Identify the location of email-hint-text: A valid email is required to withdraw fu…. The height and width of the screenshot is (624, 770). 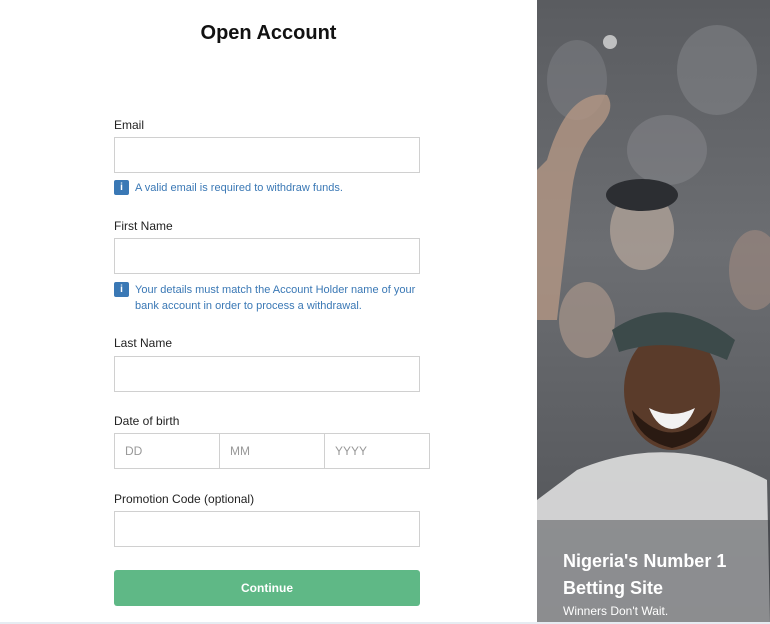
(239, 188).